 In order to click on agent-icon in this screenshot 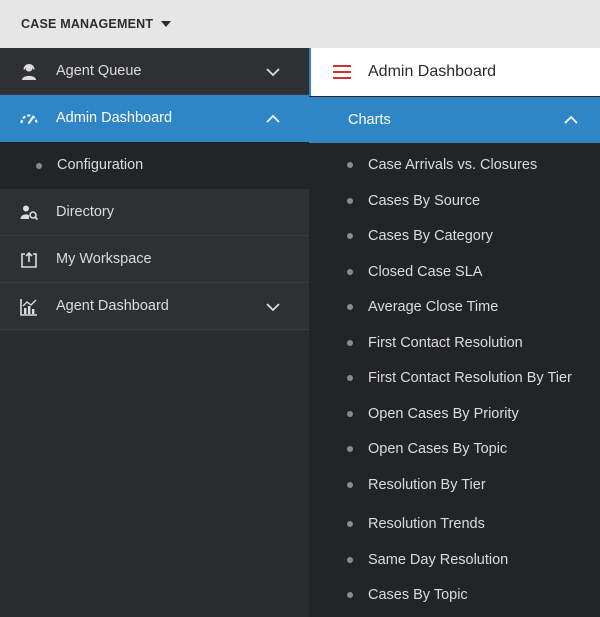, I will do `click(29, 72)`.